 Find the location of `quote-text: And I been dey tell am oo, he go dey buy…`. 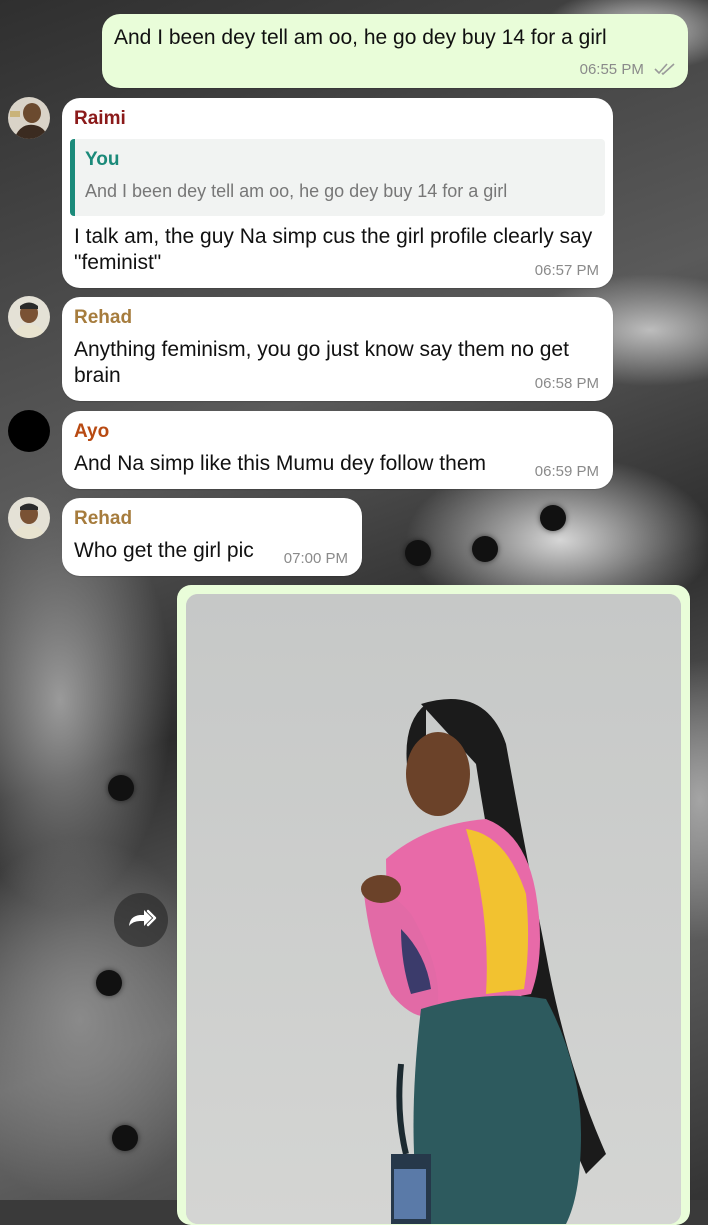

quote-text: And I been dey tell am oo, he go dey buy… is located at coordinates (296, 191).